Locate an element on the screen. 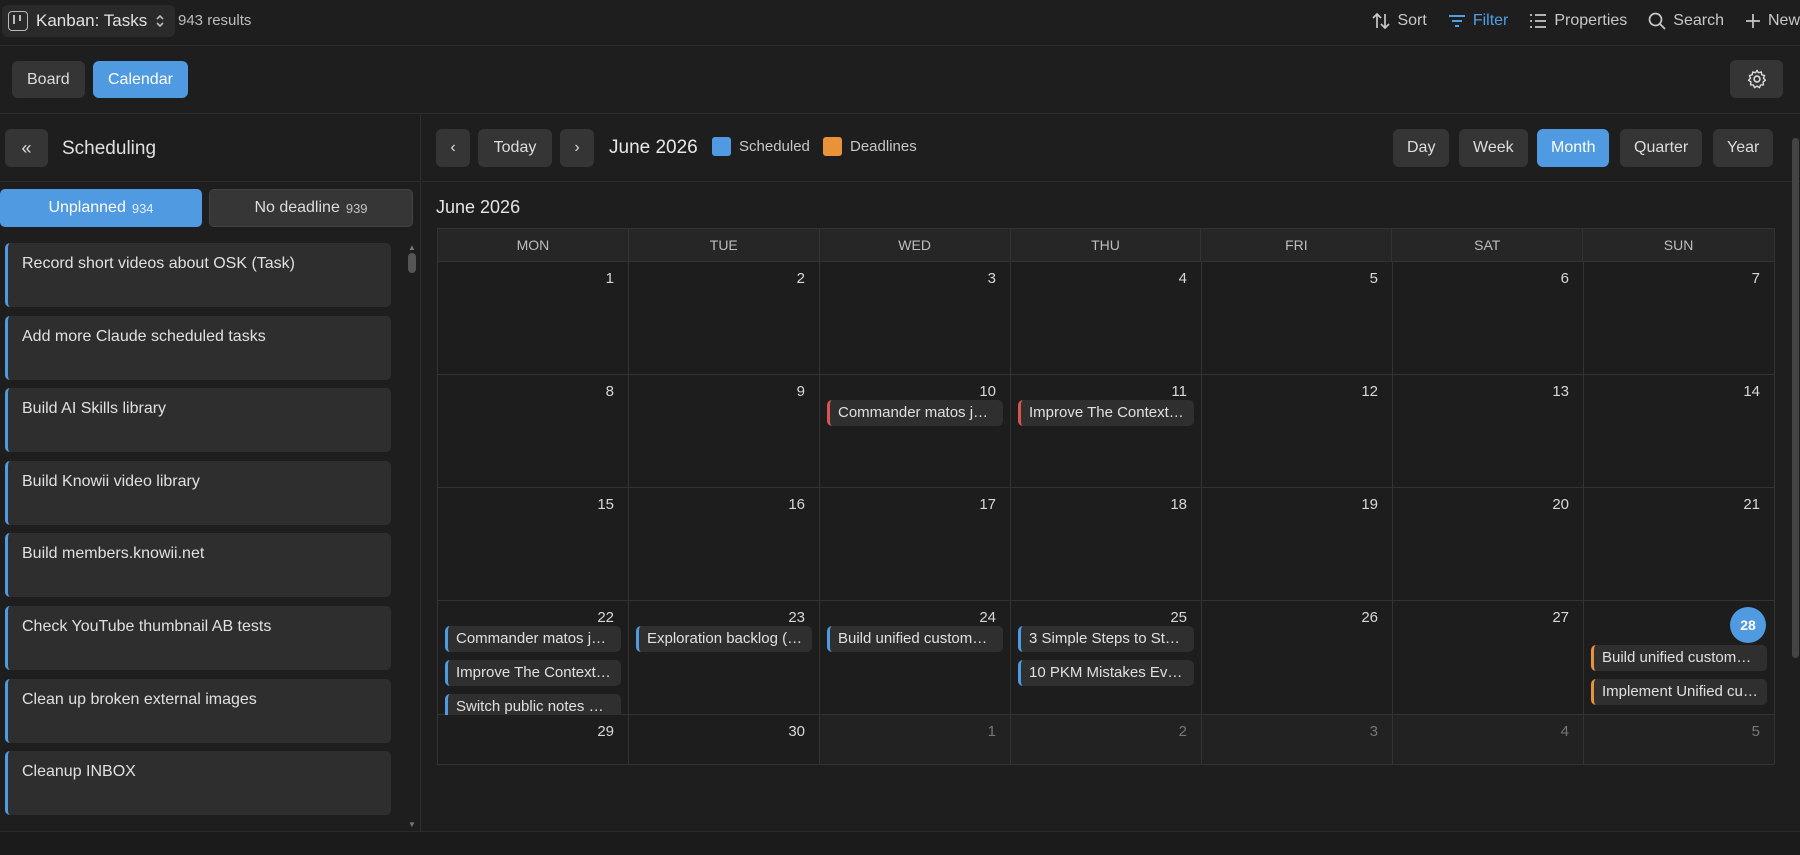 The height and width of the screenshot is (855, 1800). day-number: 1 is located at coordinates (609, 278).